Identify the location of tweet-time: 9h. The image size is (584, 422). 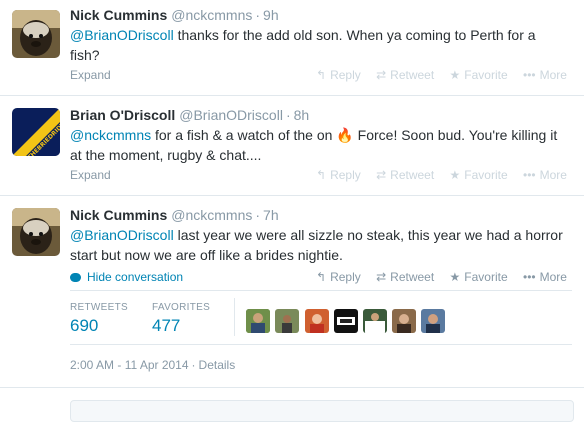
(271, 15).